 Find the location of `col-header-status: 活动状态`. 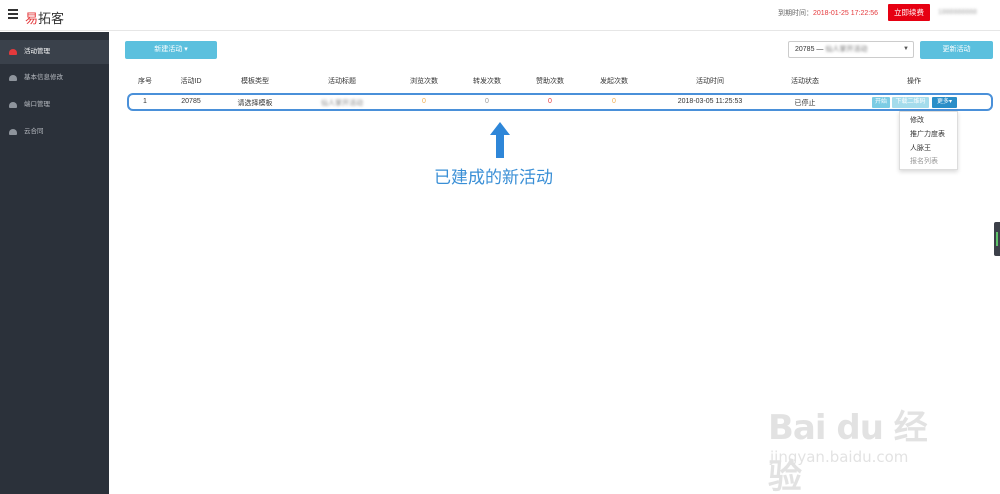

col-header-status: 活动状态 is located at coordinates (805, 81).